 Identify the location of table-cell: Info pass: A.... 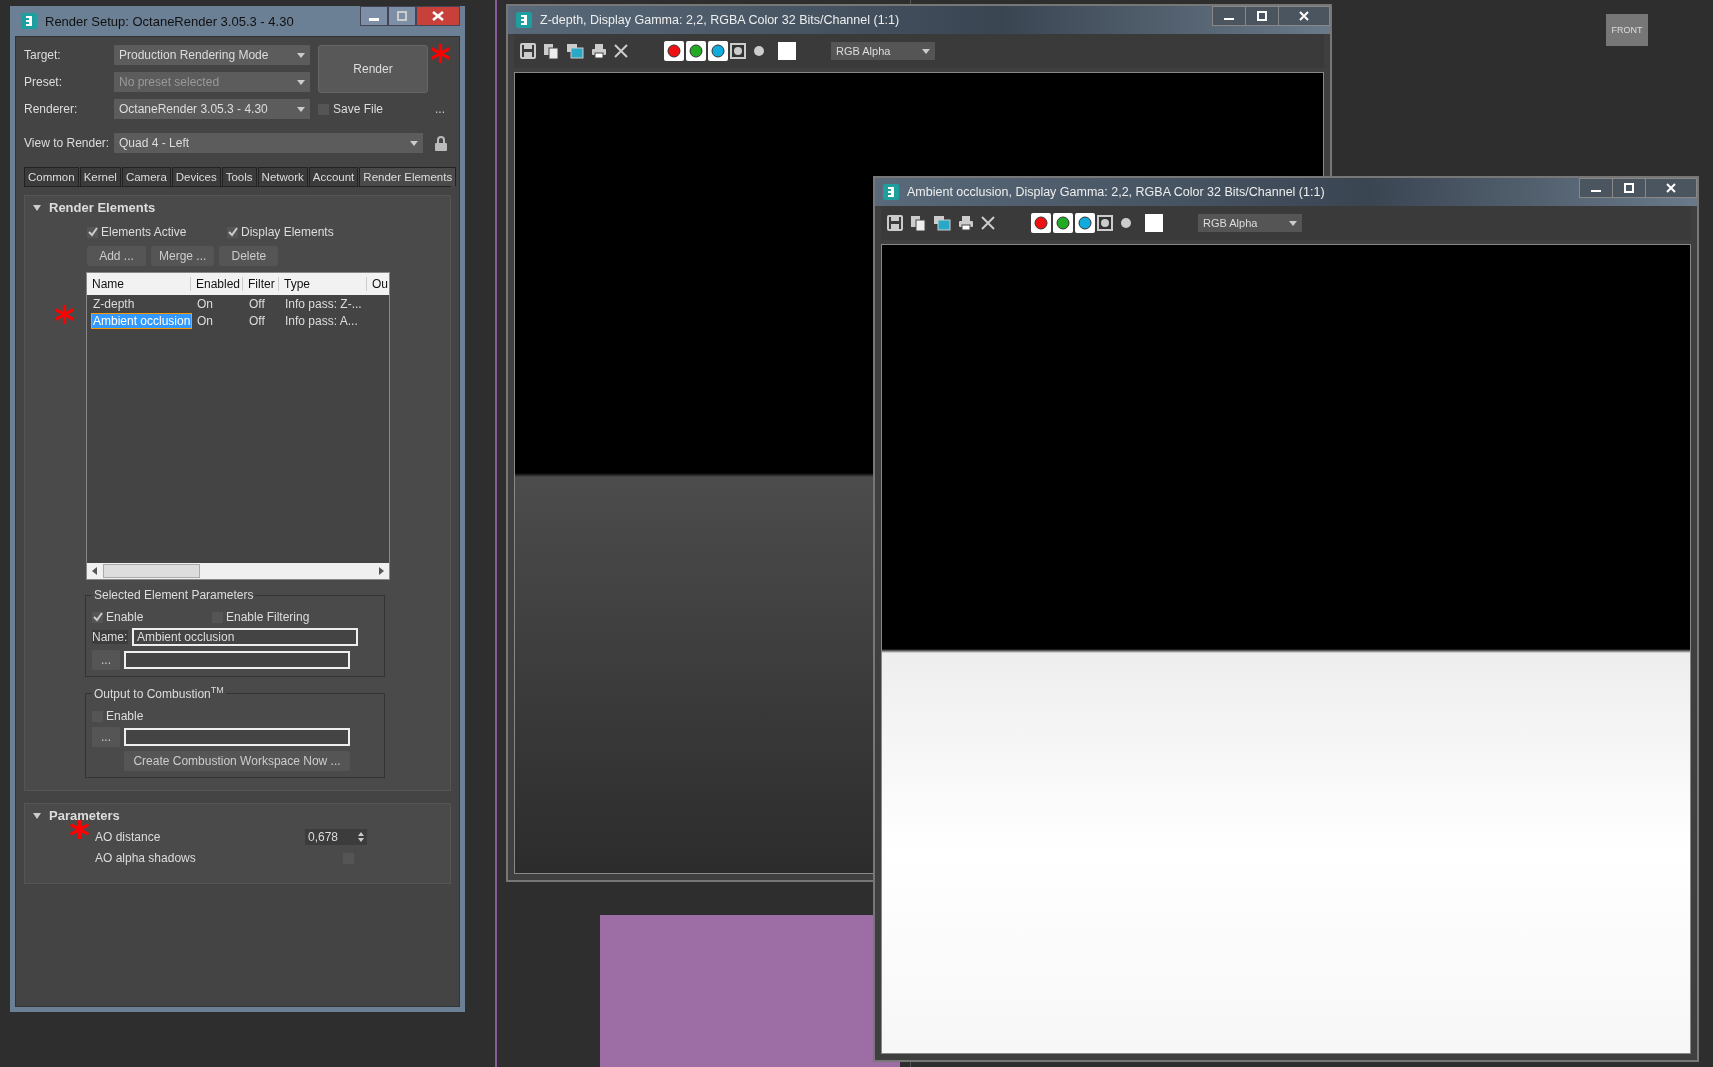
(321, 320).